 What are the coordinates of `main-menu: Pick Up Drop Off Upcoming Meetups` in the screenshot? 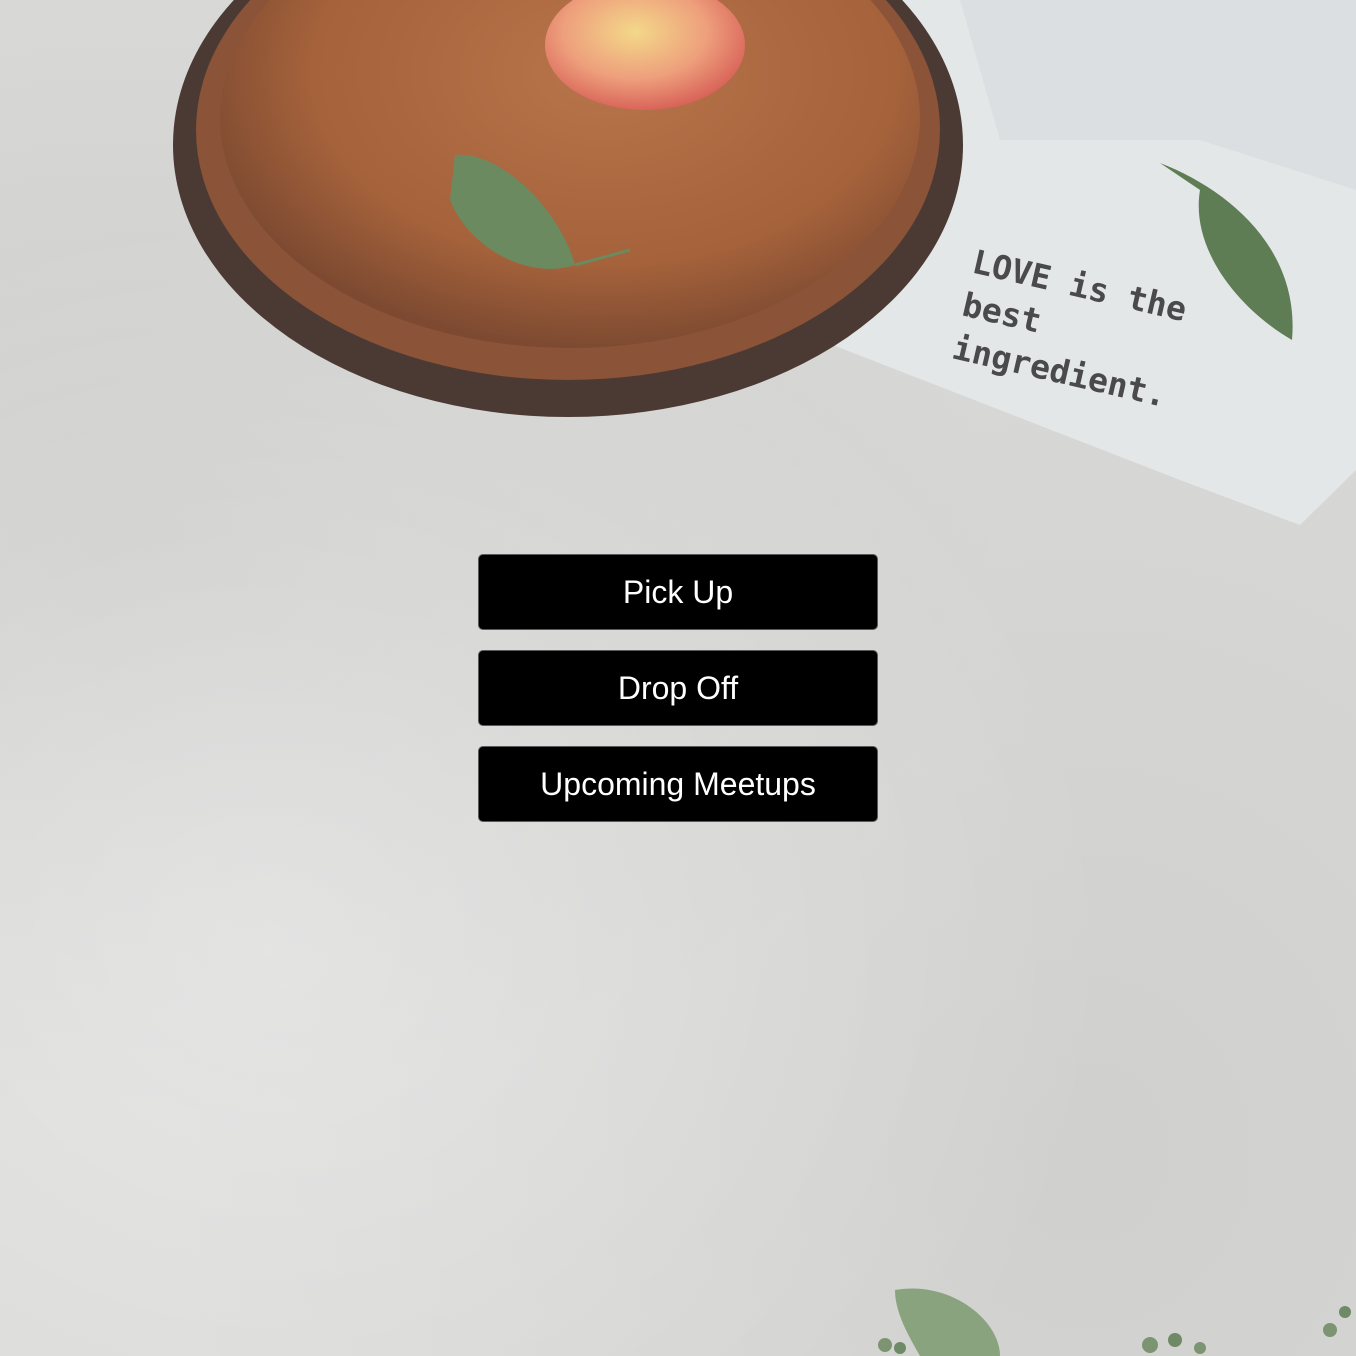 It's located at (678, 698).